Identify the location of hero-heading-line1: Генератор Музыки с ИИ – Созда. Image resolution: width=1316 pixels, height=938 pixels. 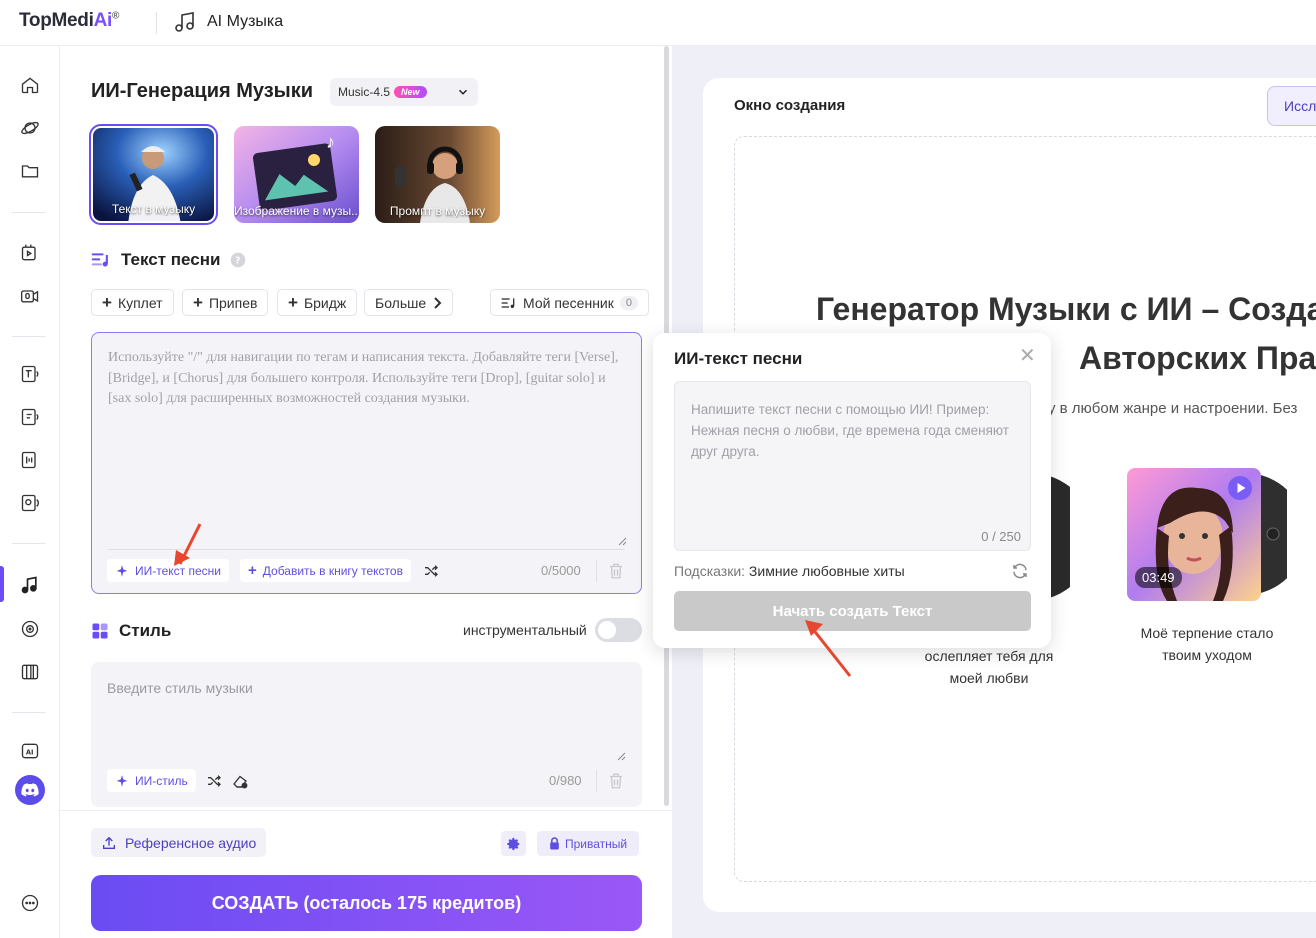
(1066, 309).